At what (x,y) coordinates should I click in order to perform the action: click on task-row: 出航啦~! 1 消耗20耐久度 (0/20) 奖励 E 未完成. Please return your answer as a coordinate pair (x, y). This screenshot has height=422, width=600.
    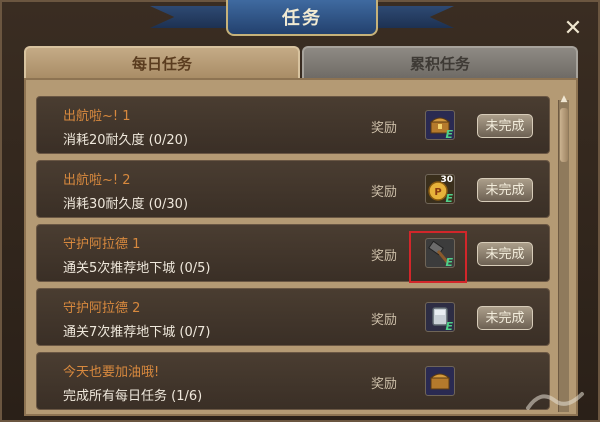
    Looking at the image, I should click on (293, 125).